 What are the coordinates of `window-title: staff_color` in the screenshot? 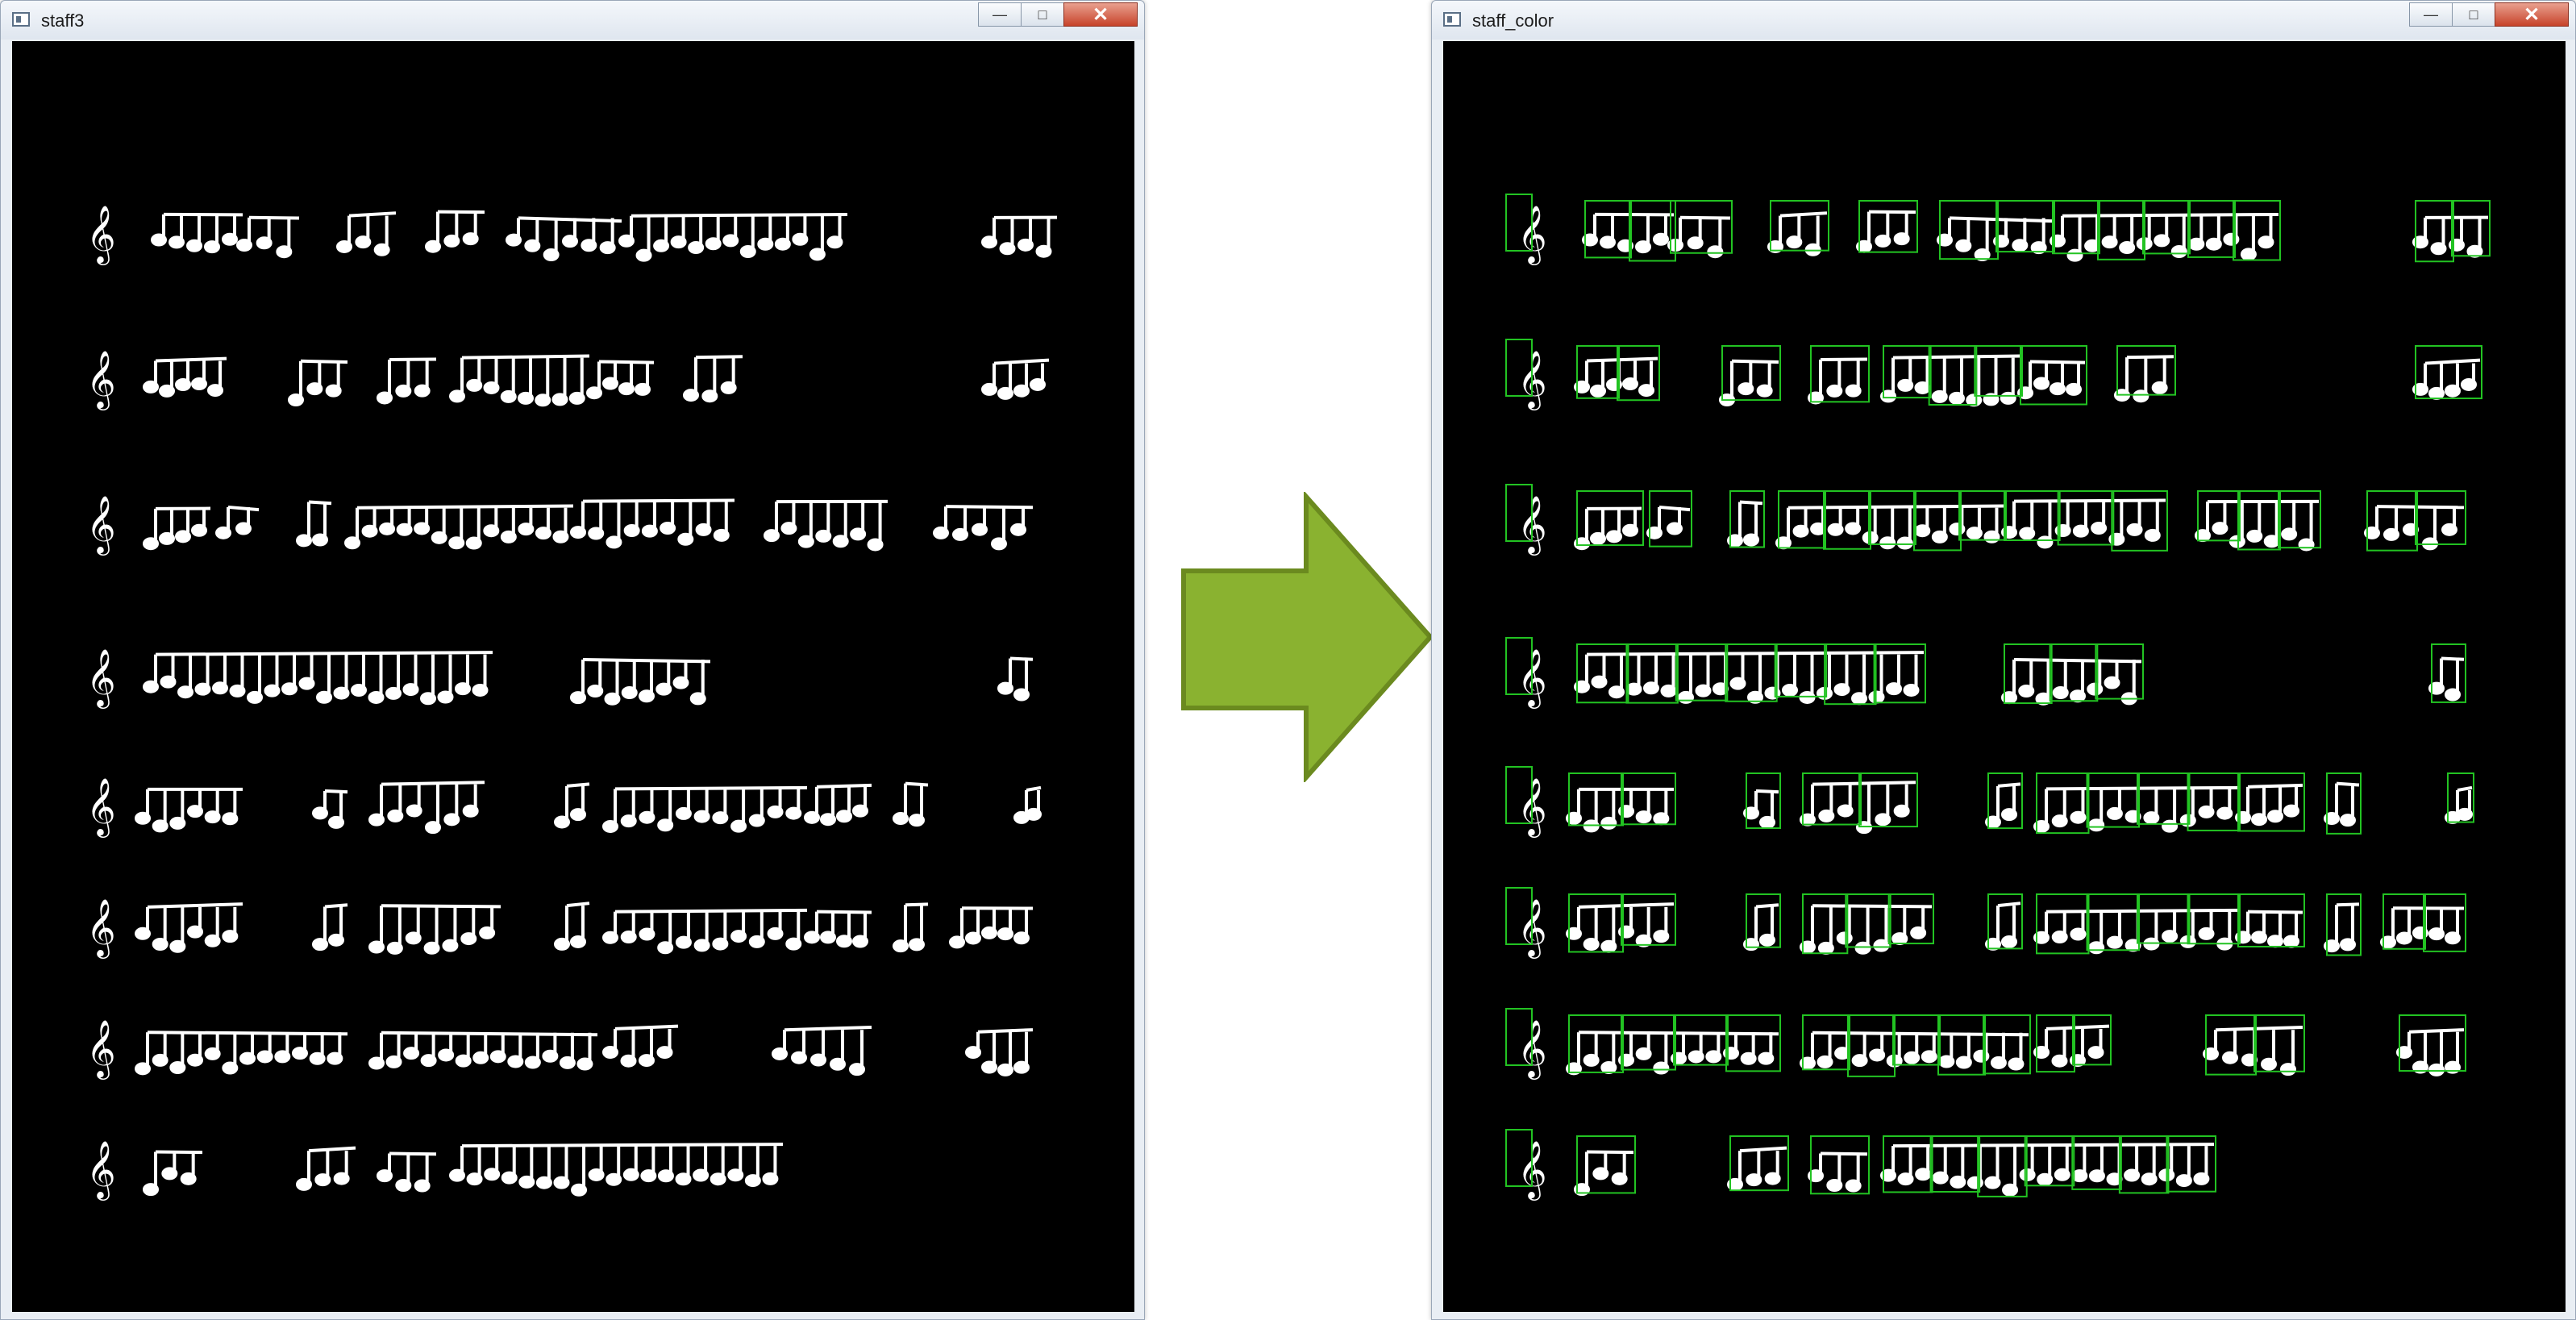 It's located at (1513, 20).